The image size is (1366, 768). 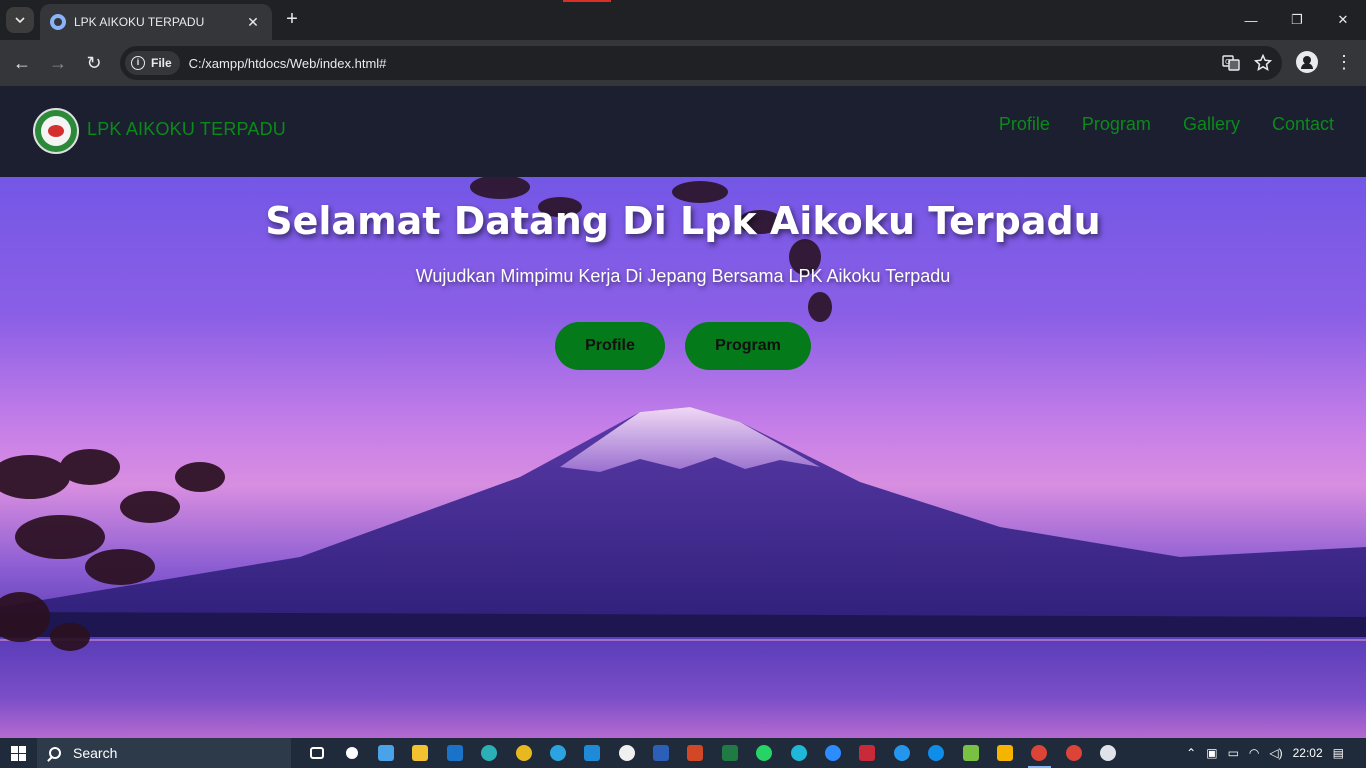 I want to click on docker-icon, so click(x=902, y=753).